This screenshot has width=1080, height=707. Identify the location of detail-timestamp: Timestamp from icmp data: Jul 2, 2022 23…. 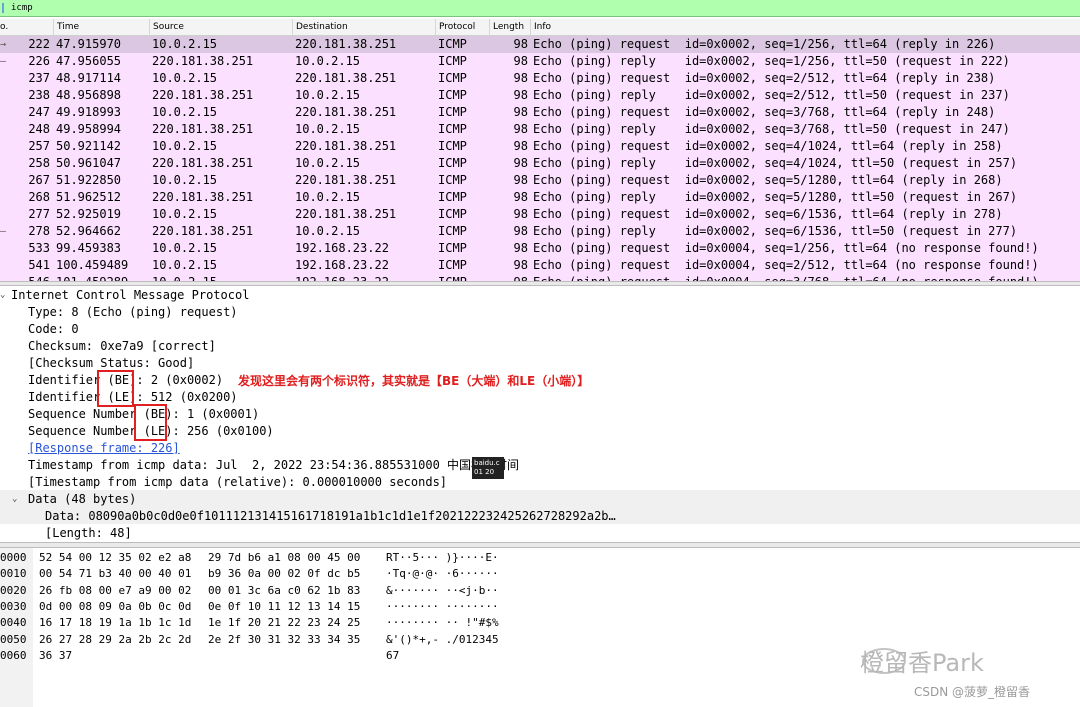
(273, 465).